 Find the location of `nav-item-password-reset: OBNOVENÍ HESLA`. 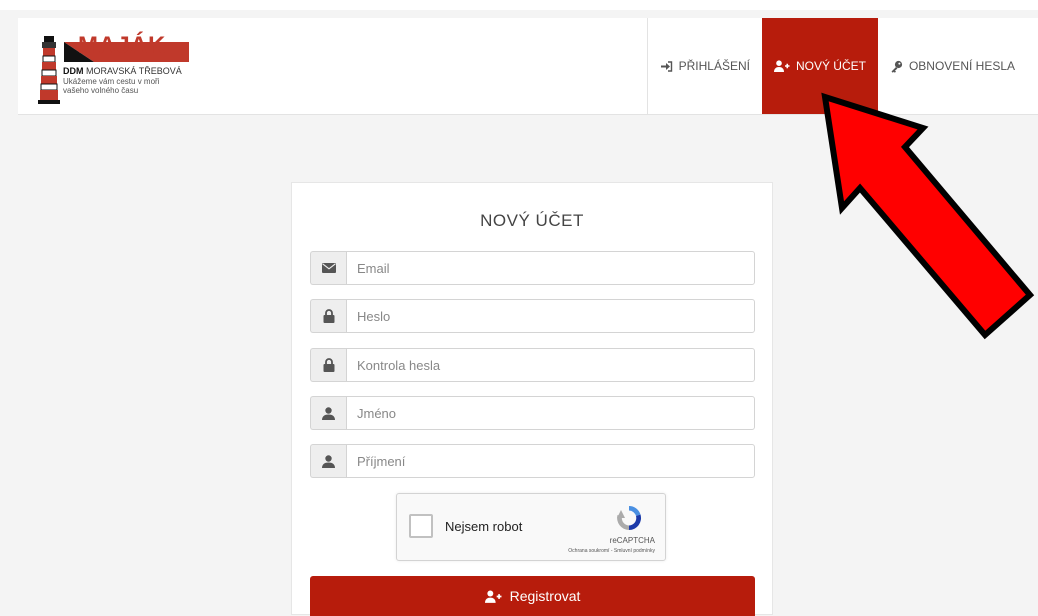

nav-item-password-reset: OBNOVENÍ HESLA is located at coordinates (952, 66).